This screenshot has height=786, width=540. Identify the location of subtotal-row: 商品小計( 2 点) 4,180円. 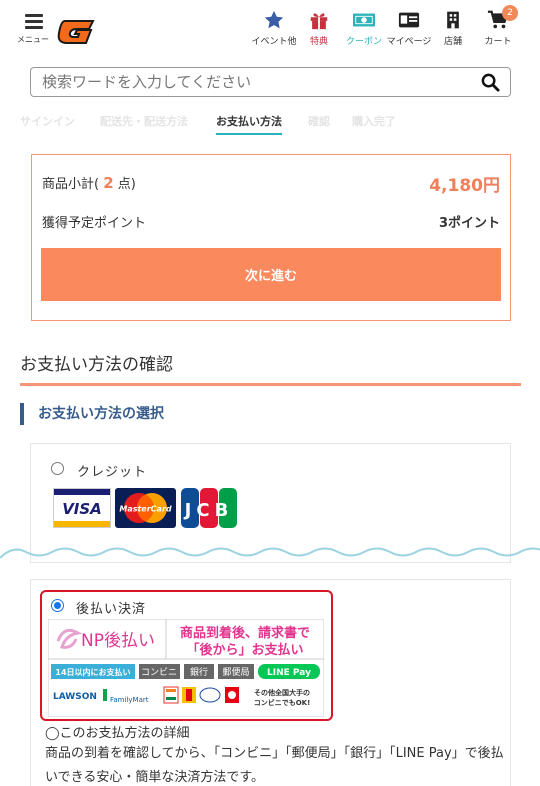
(271, 184).